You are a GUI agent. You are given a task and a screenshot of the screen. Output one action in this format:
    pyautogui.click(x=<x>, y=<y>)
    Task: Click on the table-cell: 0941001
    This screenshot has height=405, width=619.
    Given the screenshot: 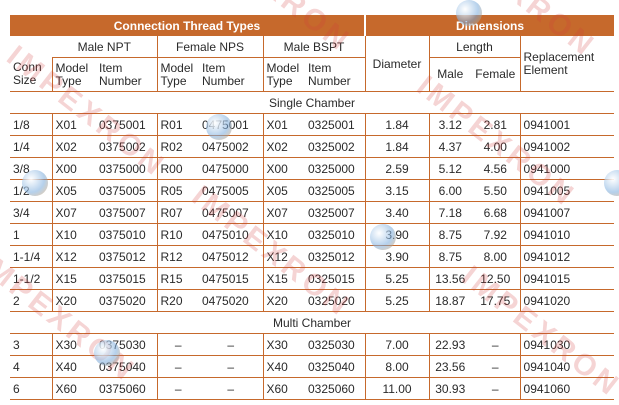 What is the action you would take?
    pyautogui.click(x=567, y=124)
    